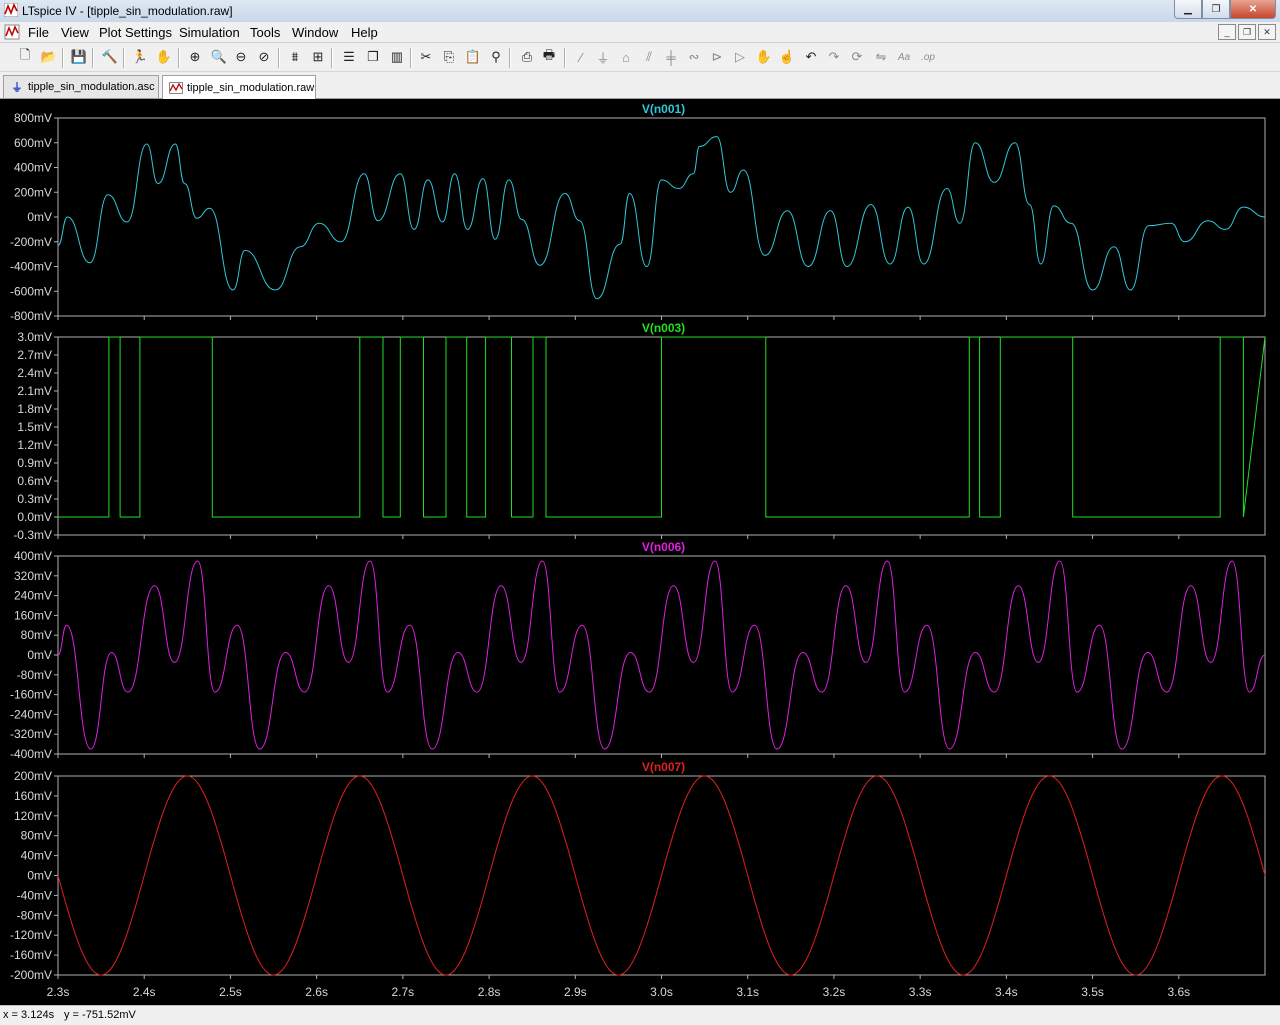 The width and height of the screenshot is (1280, 1025). Describe the element at coordinates (91, 87) in the screenshot. I see `tab-label: tipple_sin_modulation.asc` at that location.